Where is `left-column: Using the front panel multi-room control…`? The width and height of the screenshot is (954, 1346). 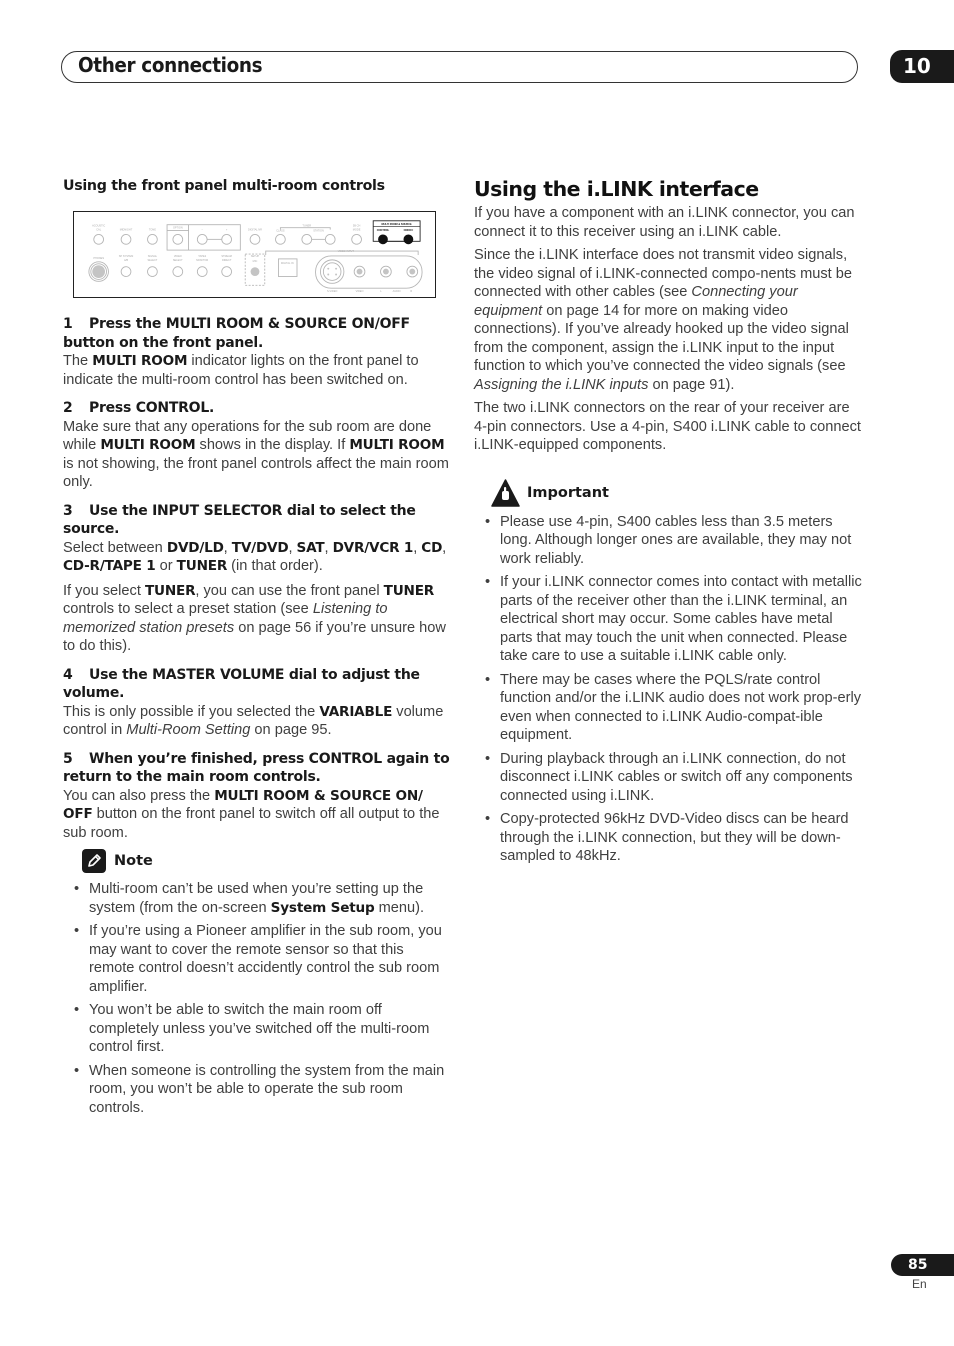 left-column: Using the front panel multi-room control… is located at coordinates (255, 186).